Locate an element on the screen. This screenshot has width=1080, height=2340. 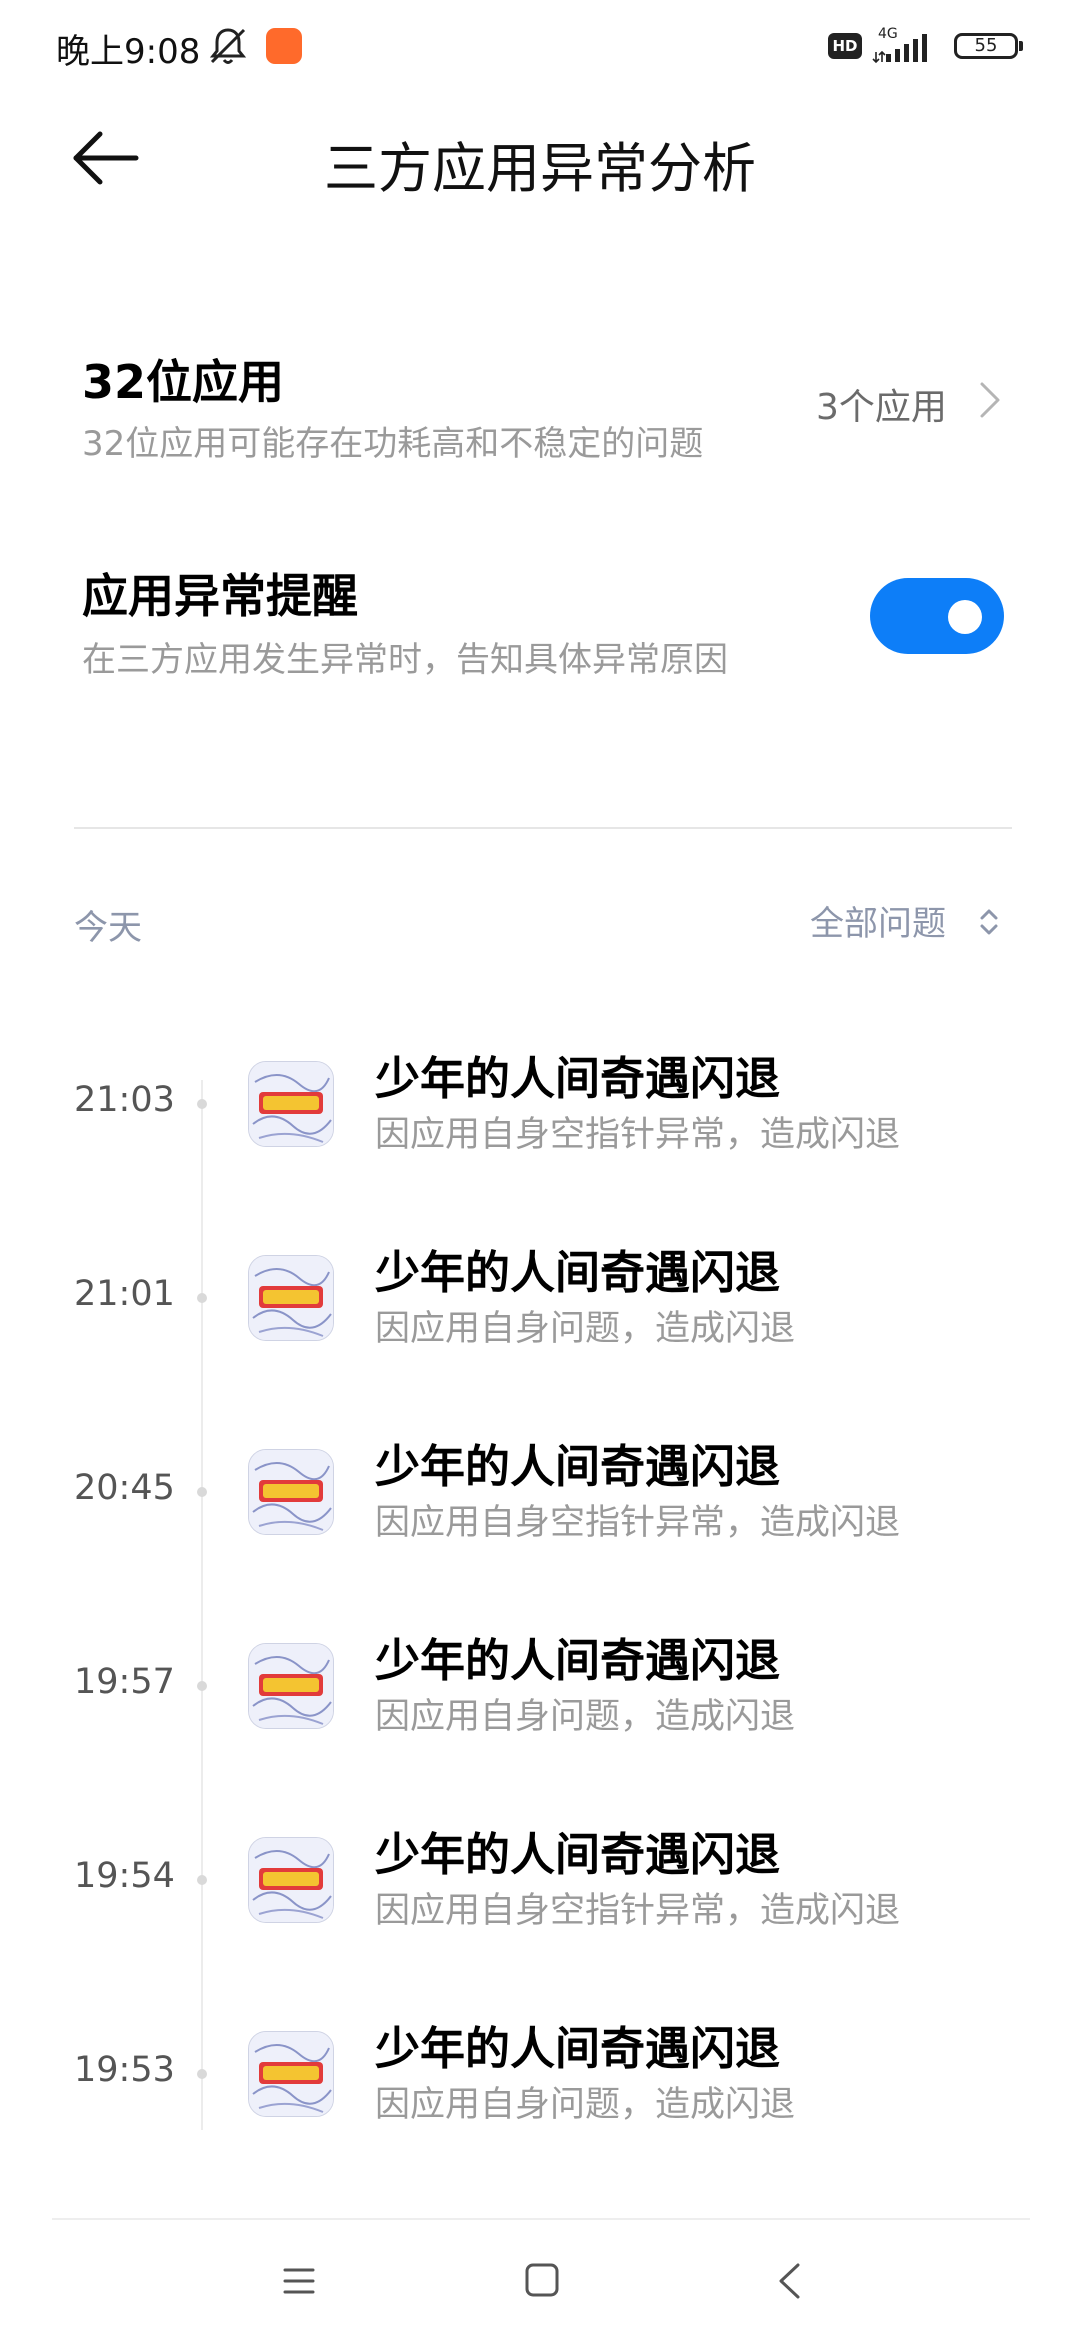
event-time: 19:54 is located at coordinates (124, 1876).